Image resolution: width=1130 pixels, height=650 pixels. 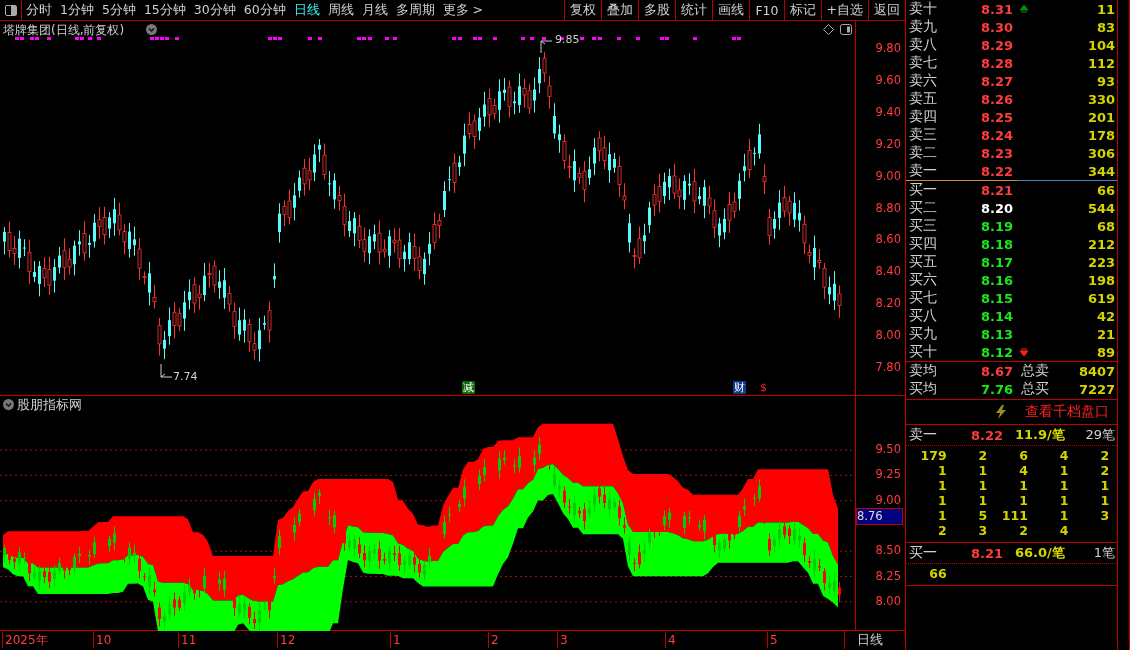 What do you see at coordinates (886, 10) in the screenshot?
I see `toolbar-button: 返回` at bounding box center [886, 10].